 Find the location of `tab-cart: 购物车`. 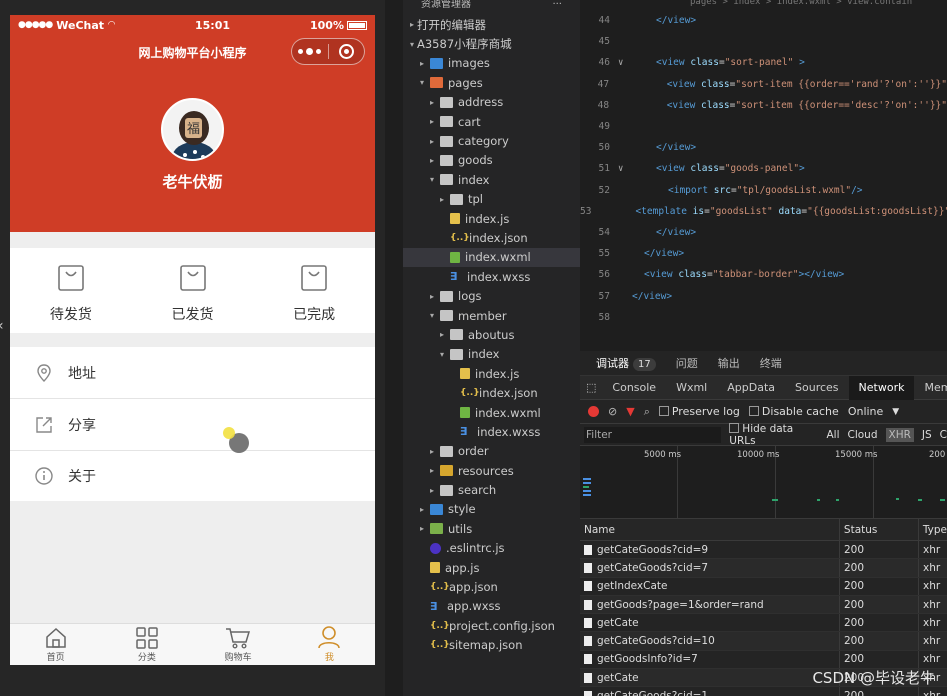

tab-cart: 购物车 is located at coordinates (238, 644).